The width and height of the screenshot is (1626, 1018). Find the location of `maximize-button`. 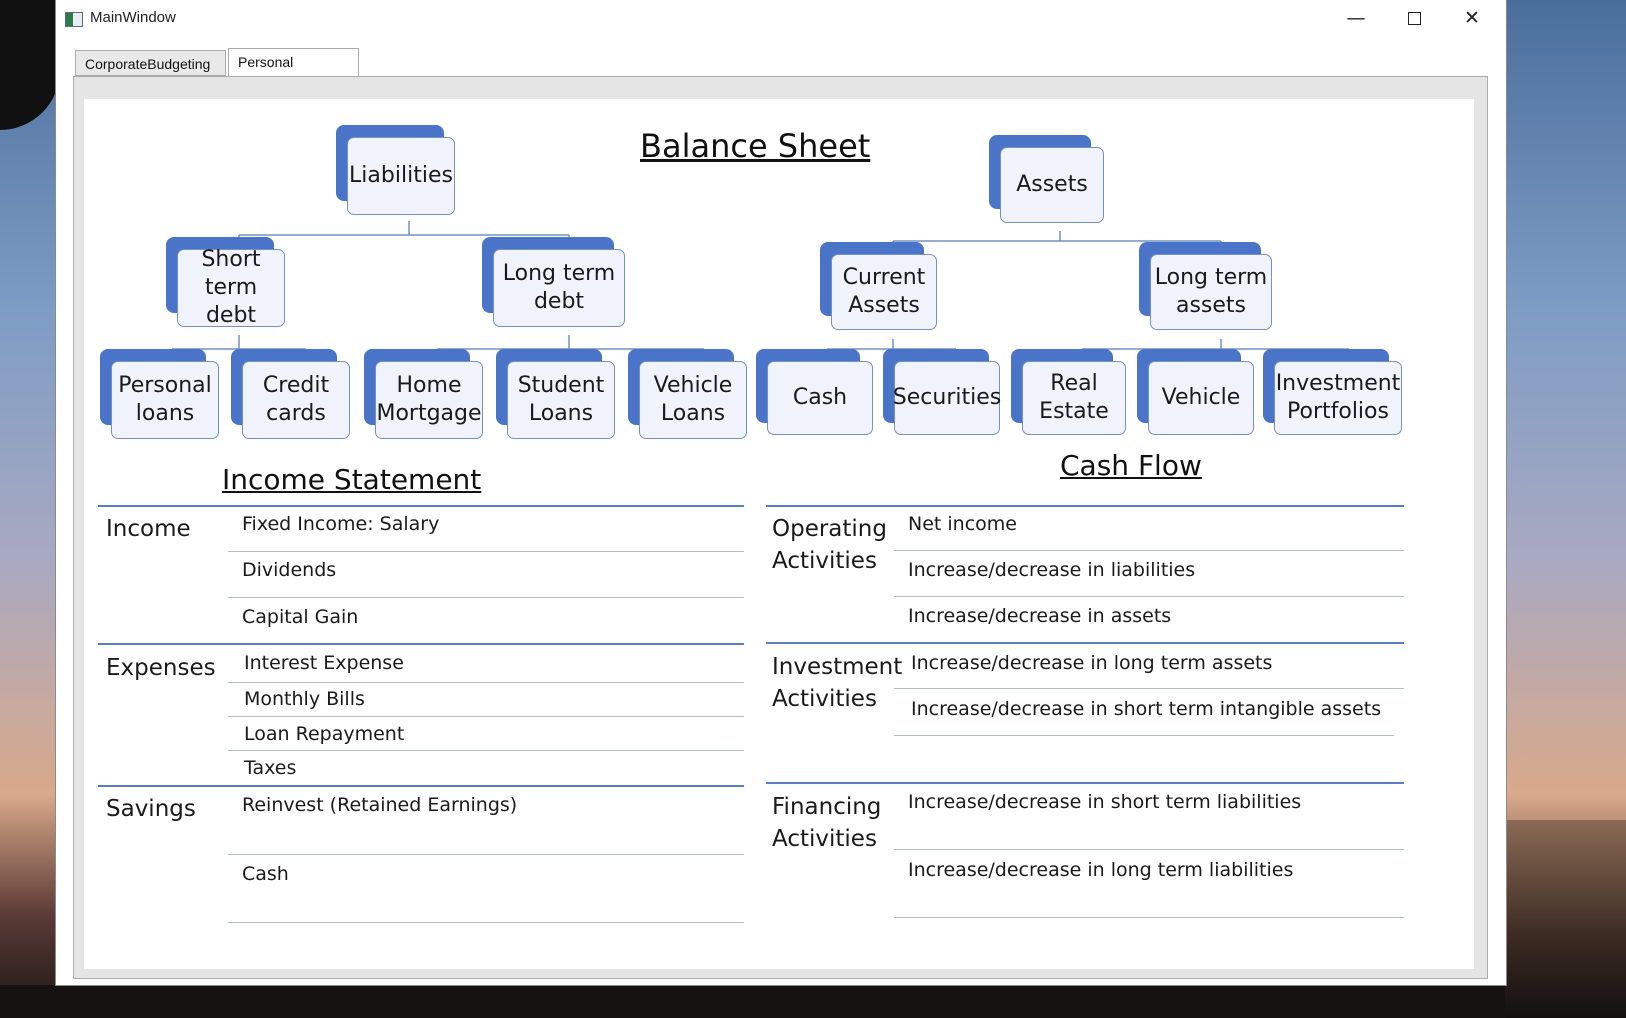

maximize-button is located at coordinates (1414, 19).